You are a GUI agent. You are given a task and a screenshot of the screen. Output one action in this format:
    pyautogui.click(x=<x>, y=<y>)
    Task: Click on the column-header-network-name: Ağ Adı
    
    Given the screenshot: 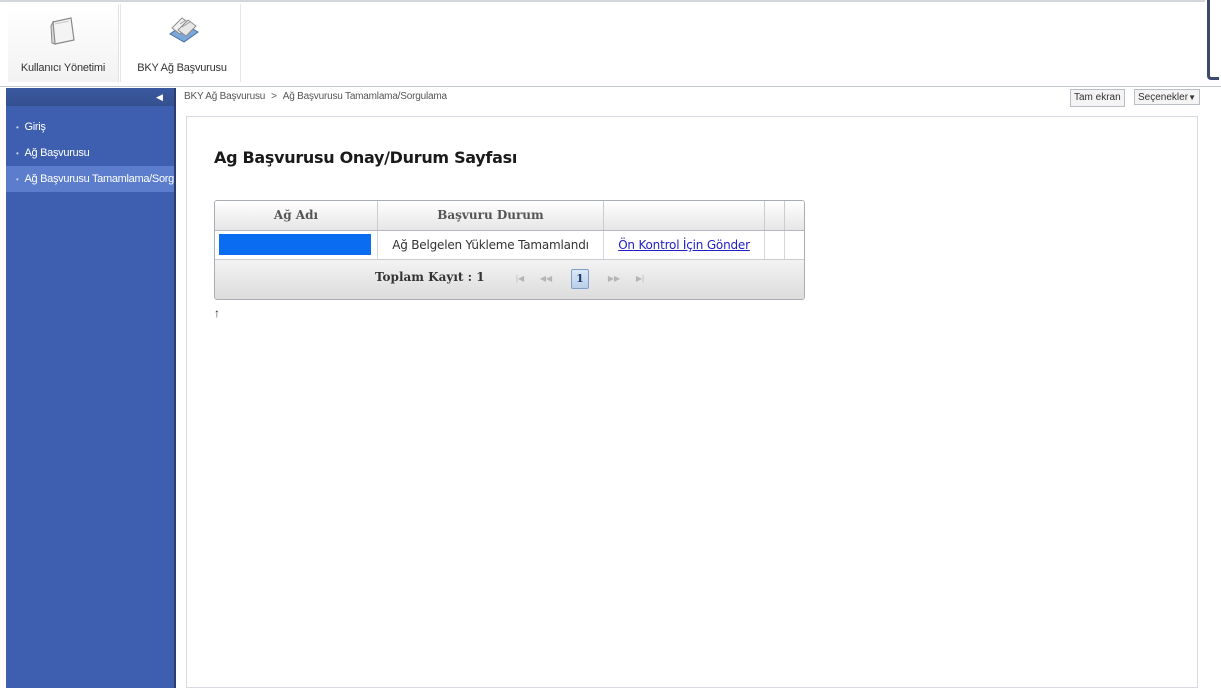 What is the action you would take?
    pyautogui.click(x=296, y=215)
    